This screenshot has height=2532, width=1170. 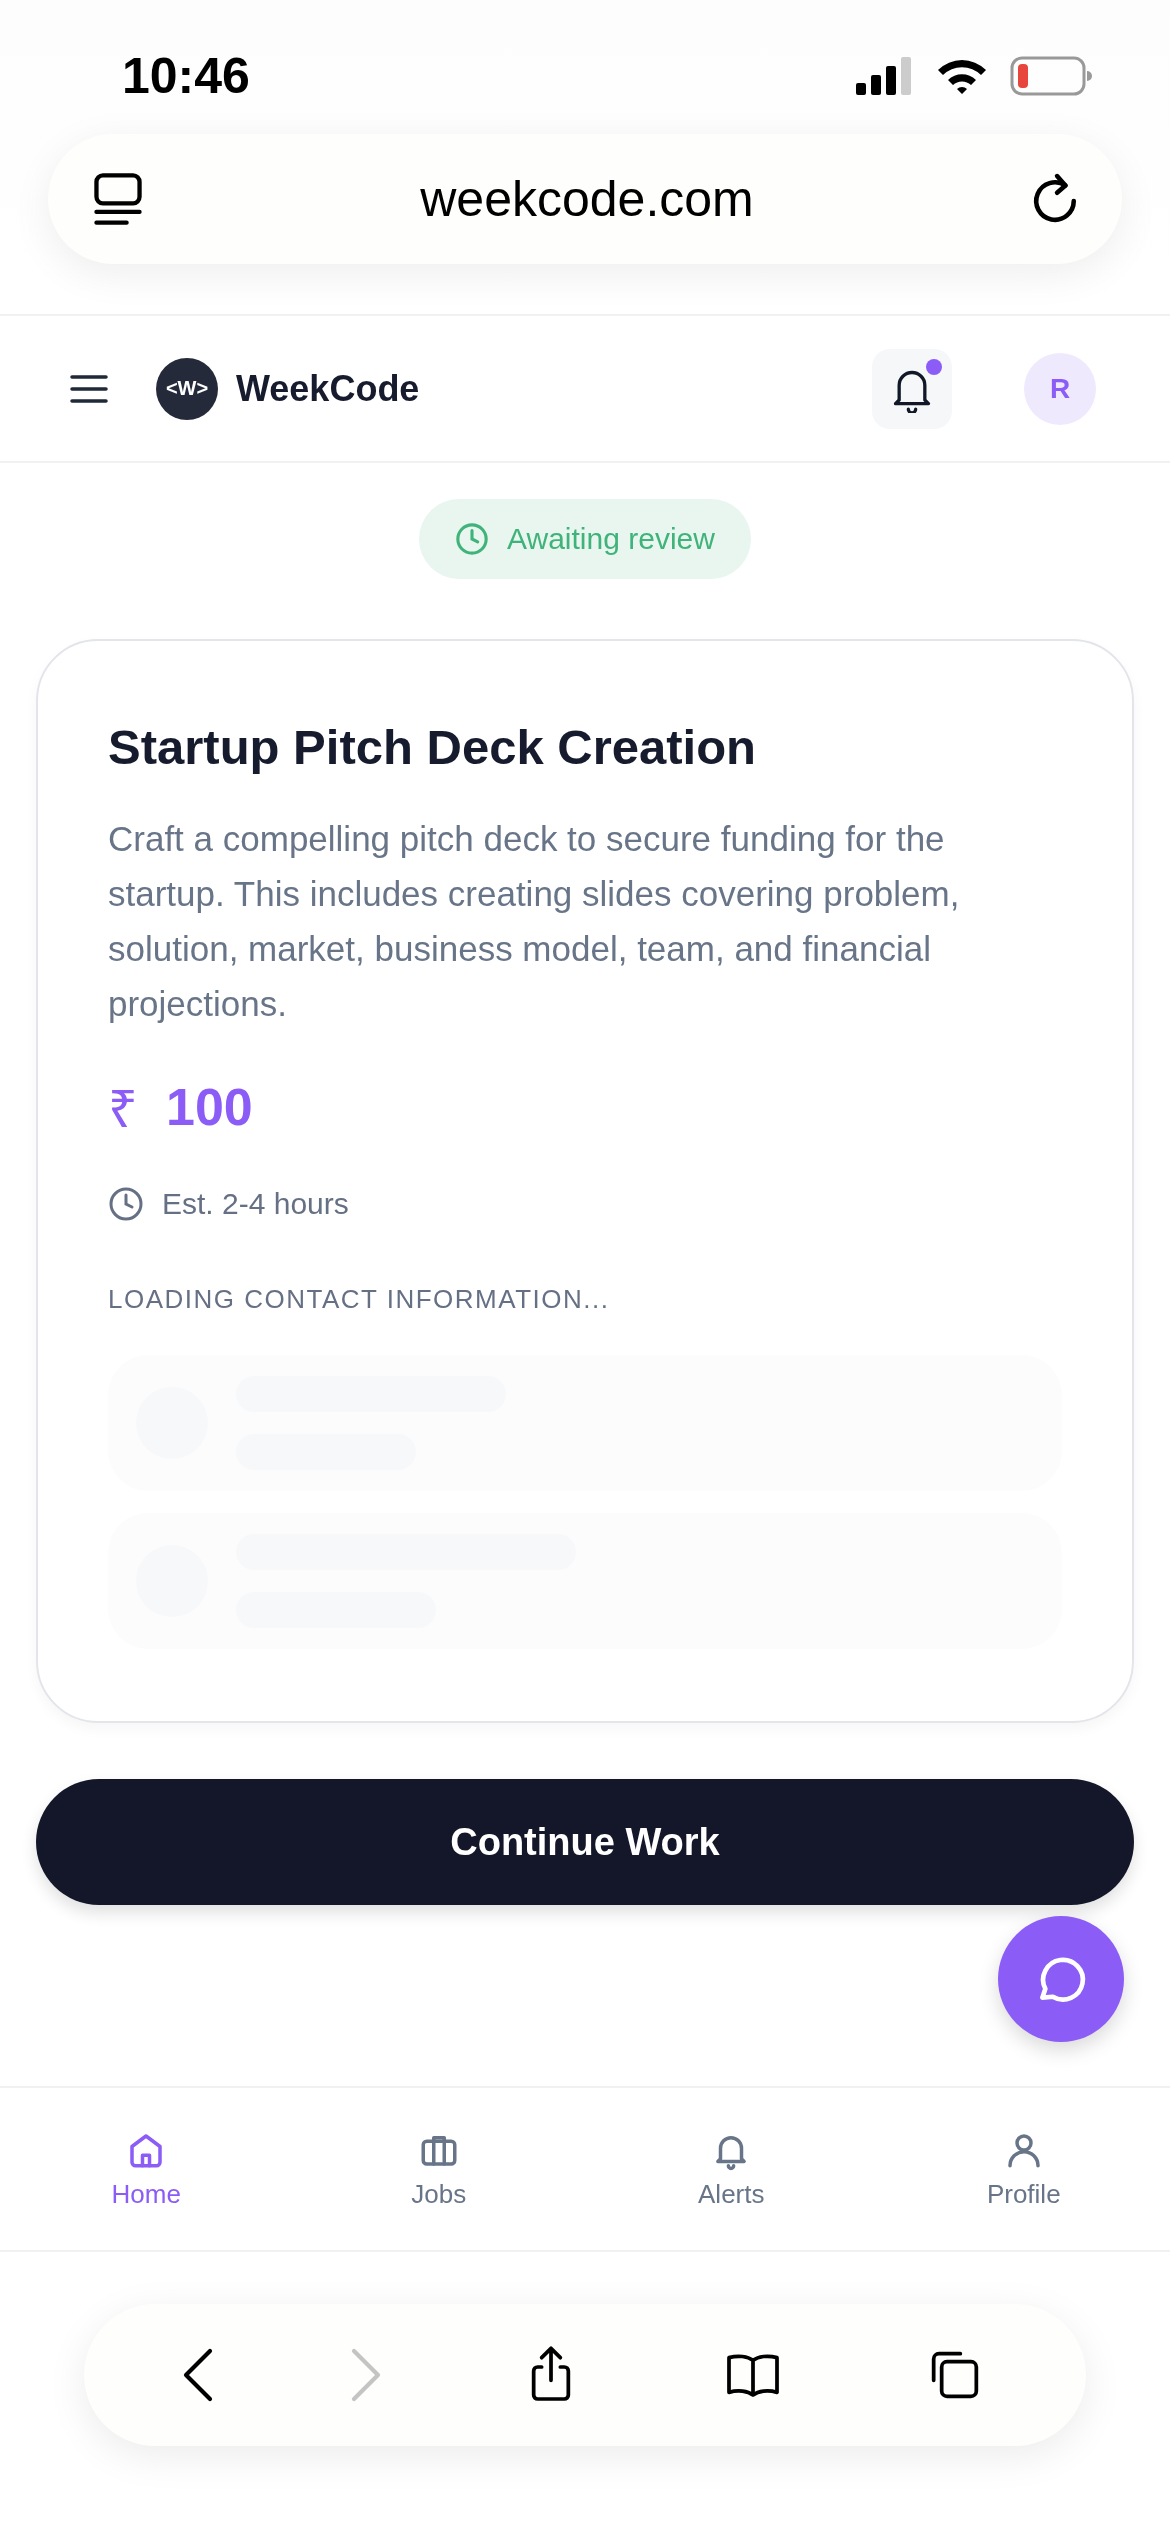 I want to click on status-time: 10:46, so click(x=186, y=76).